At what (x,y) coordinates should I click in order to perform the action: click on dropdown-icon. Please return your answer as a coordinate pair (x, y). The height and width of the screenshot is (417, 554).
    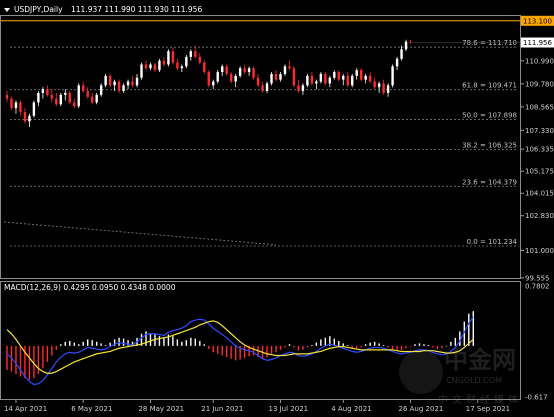
    Looking at the image, I should click on (7, 10).